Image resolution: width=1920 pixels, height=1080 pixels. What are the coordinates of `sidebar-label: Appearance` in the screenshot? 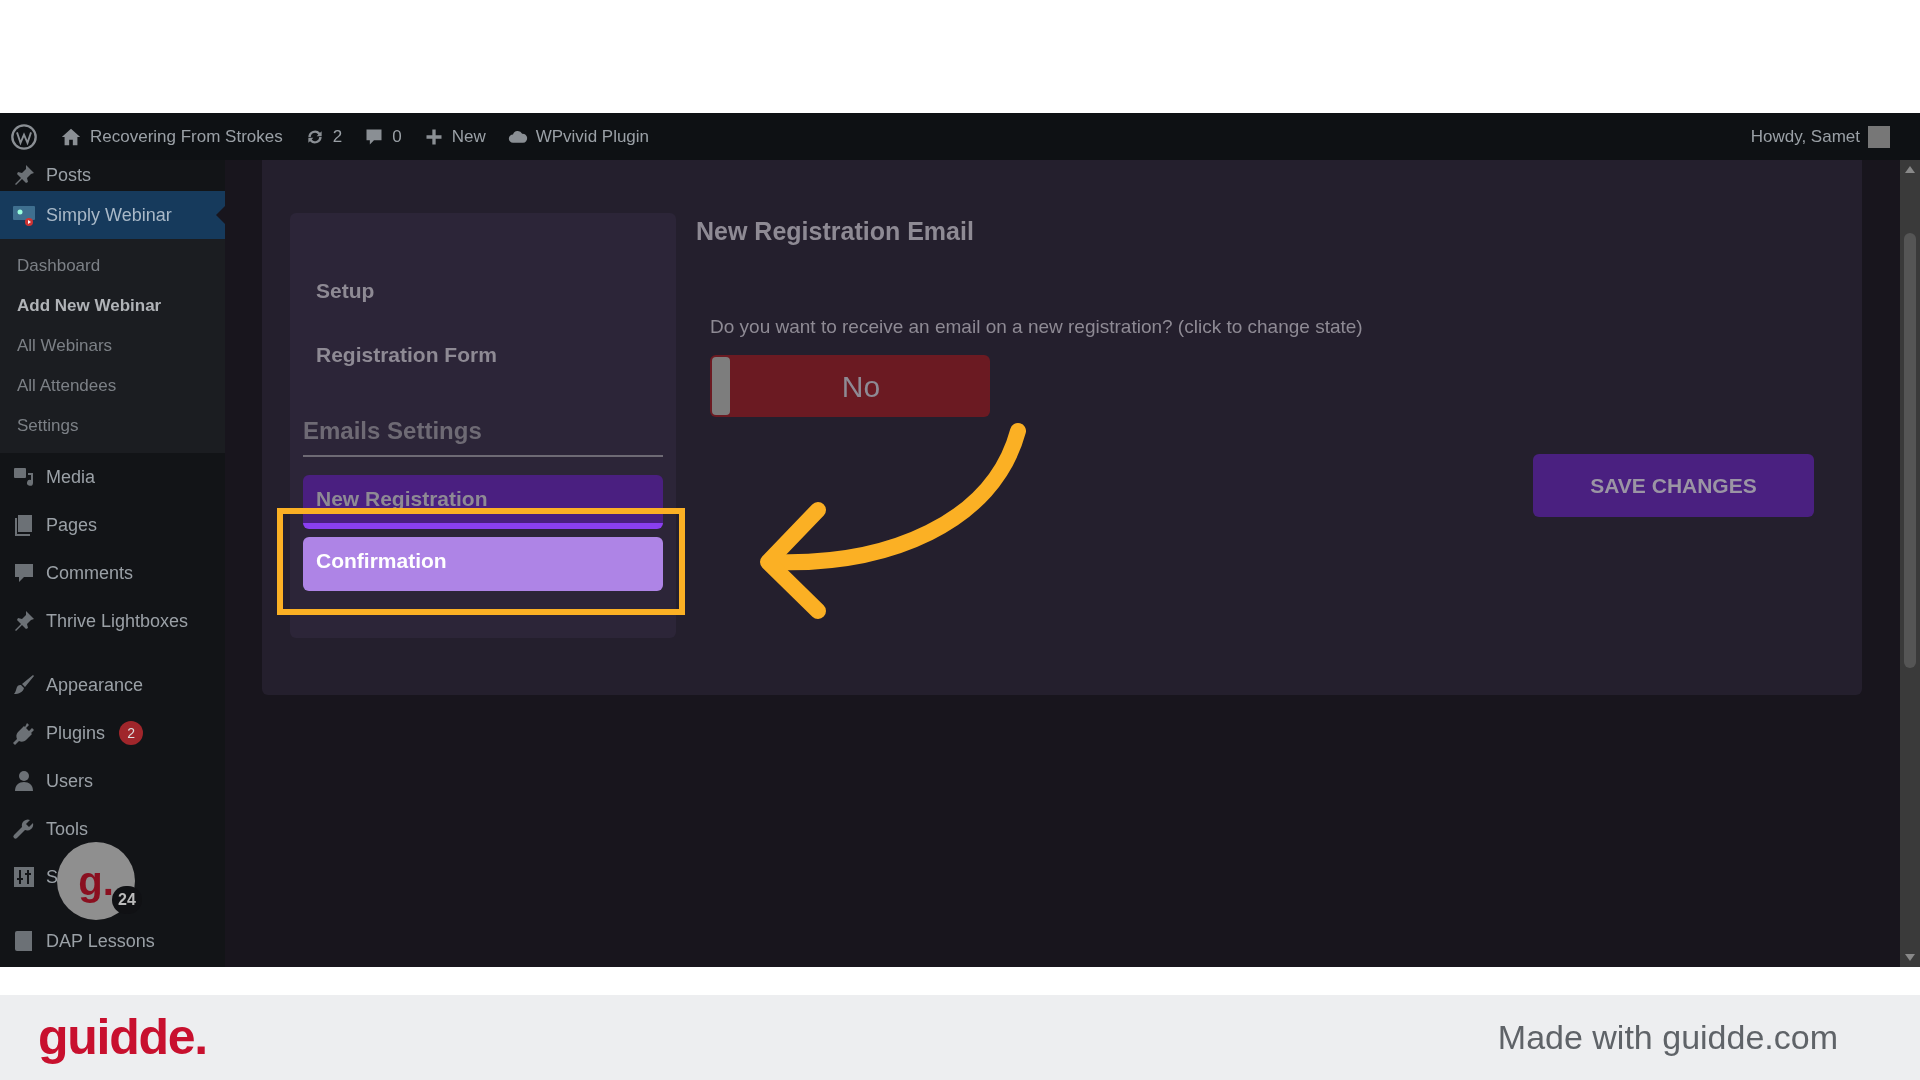 It's located at (95, 685).